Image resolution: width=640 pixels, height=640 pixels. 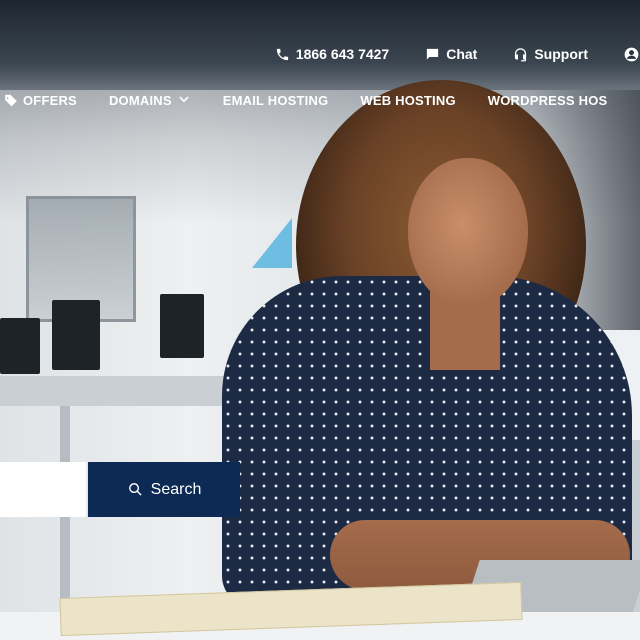 What do you see at coordinates (561, 54) in the screenshot?
I see `support-label: Support` at bounding box center [561, 54].